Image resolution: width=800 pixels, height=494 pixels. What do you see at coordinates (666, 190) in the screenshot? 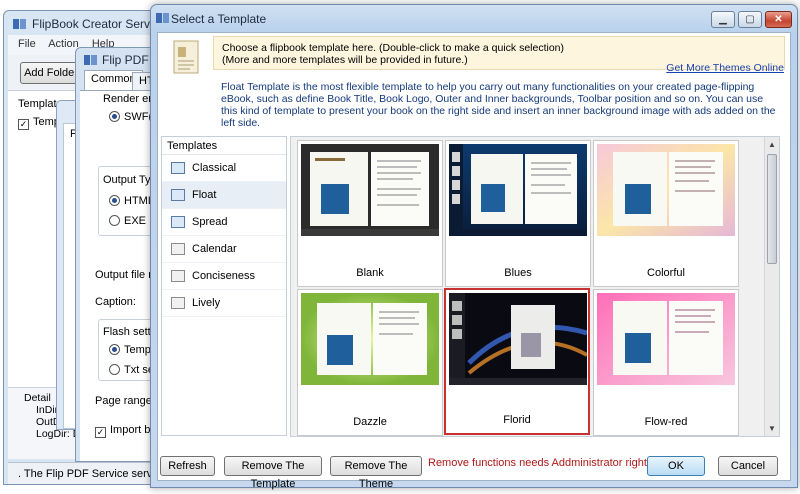
I see `theme-thumbnail-colorful` at bounding box center [666, 190].